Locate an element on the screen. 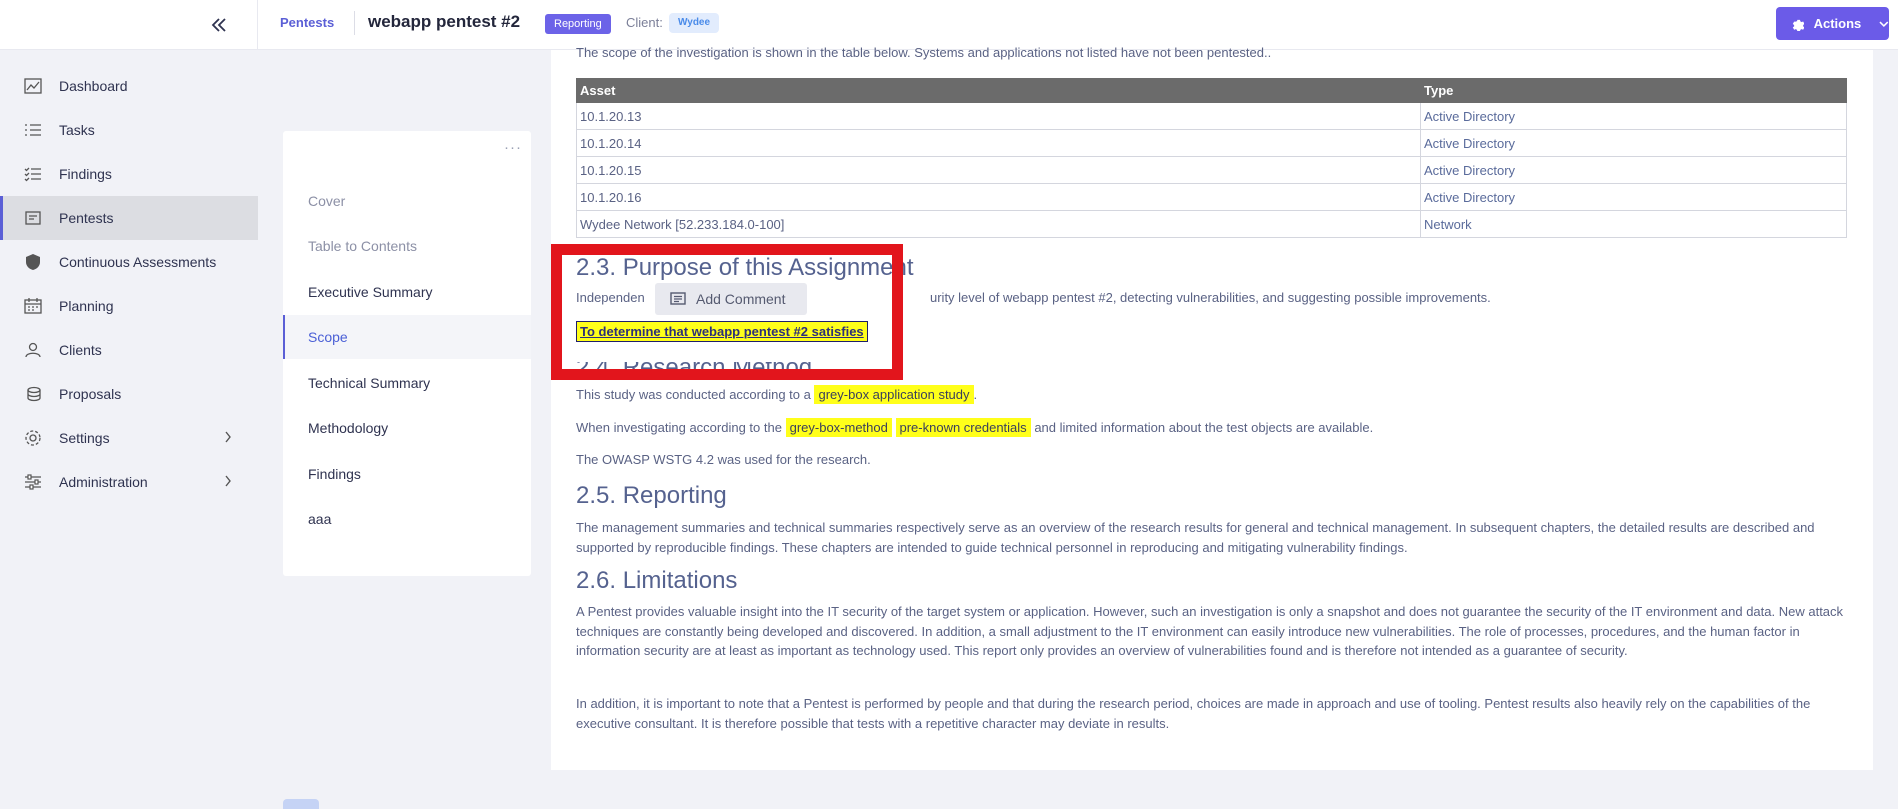 This screenshot has height=809, width=1898. user-icon is located at coordinates (33, 350).